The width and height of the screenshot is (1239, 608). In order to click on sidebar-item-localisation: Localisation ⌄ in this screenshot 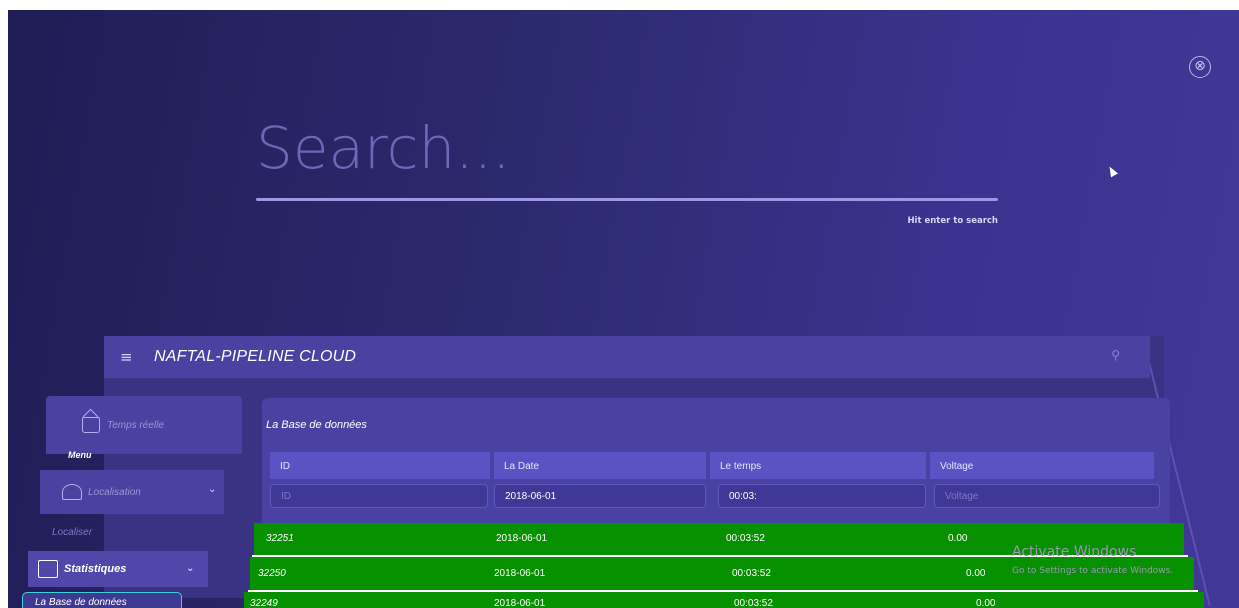, I will do `click(132, 492)`.